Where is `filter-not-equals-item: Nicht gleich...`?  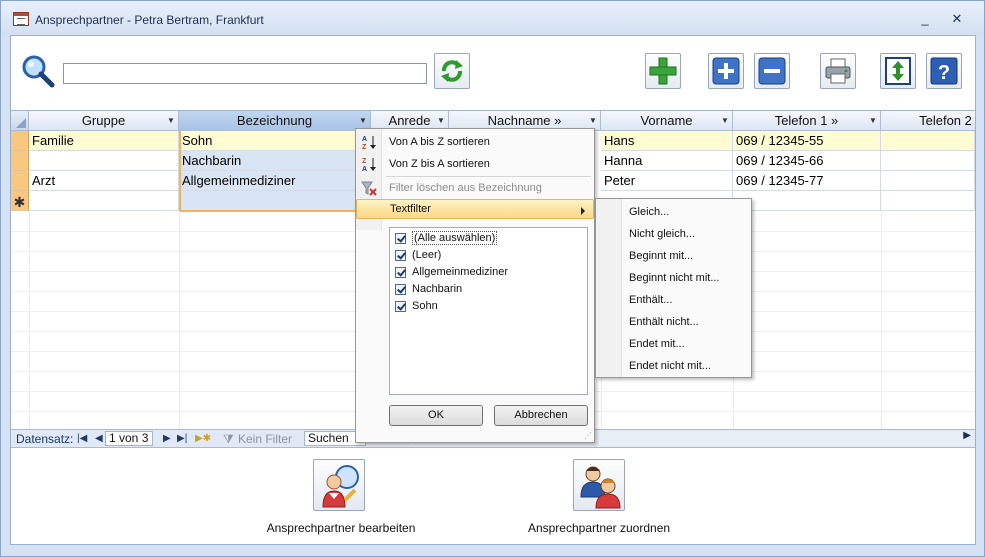
filter-not-equals-item: Nicht gleich... is located at coordinates (662, 234).